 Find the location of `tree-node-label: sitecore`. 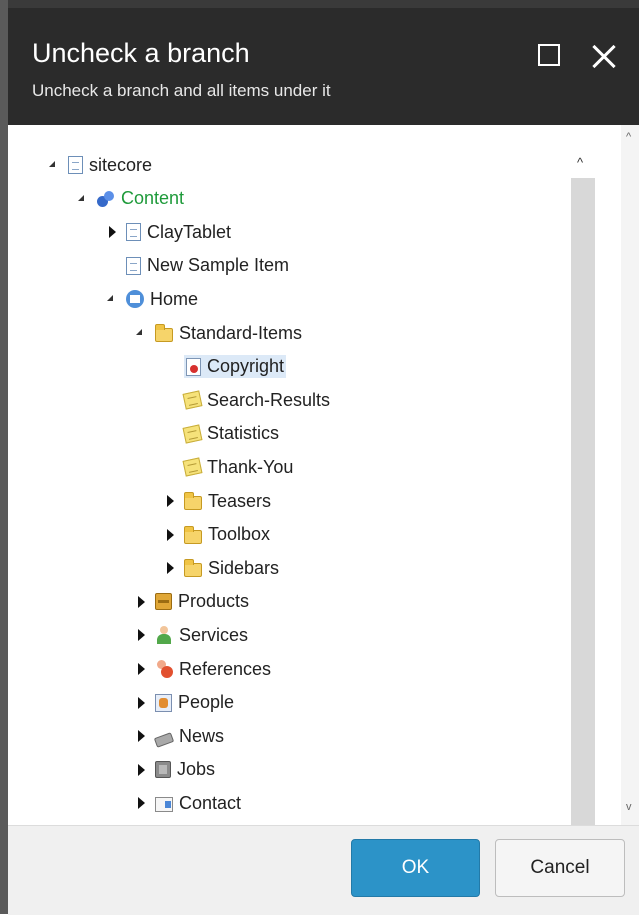

tree-node-label: sitecore is located at coordinates (121, 164).